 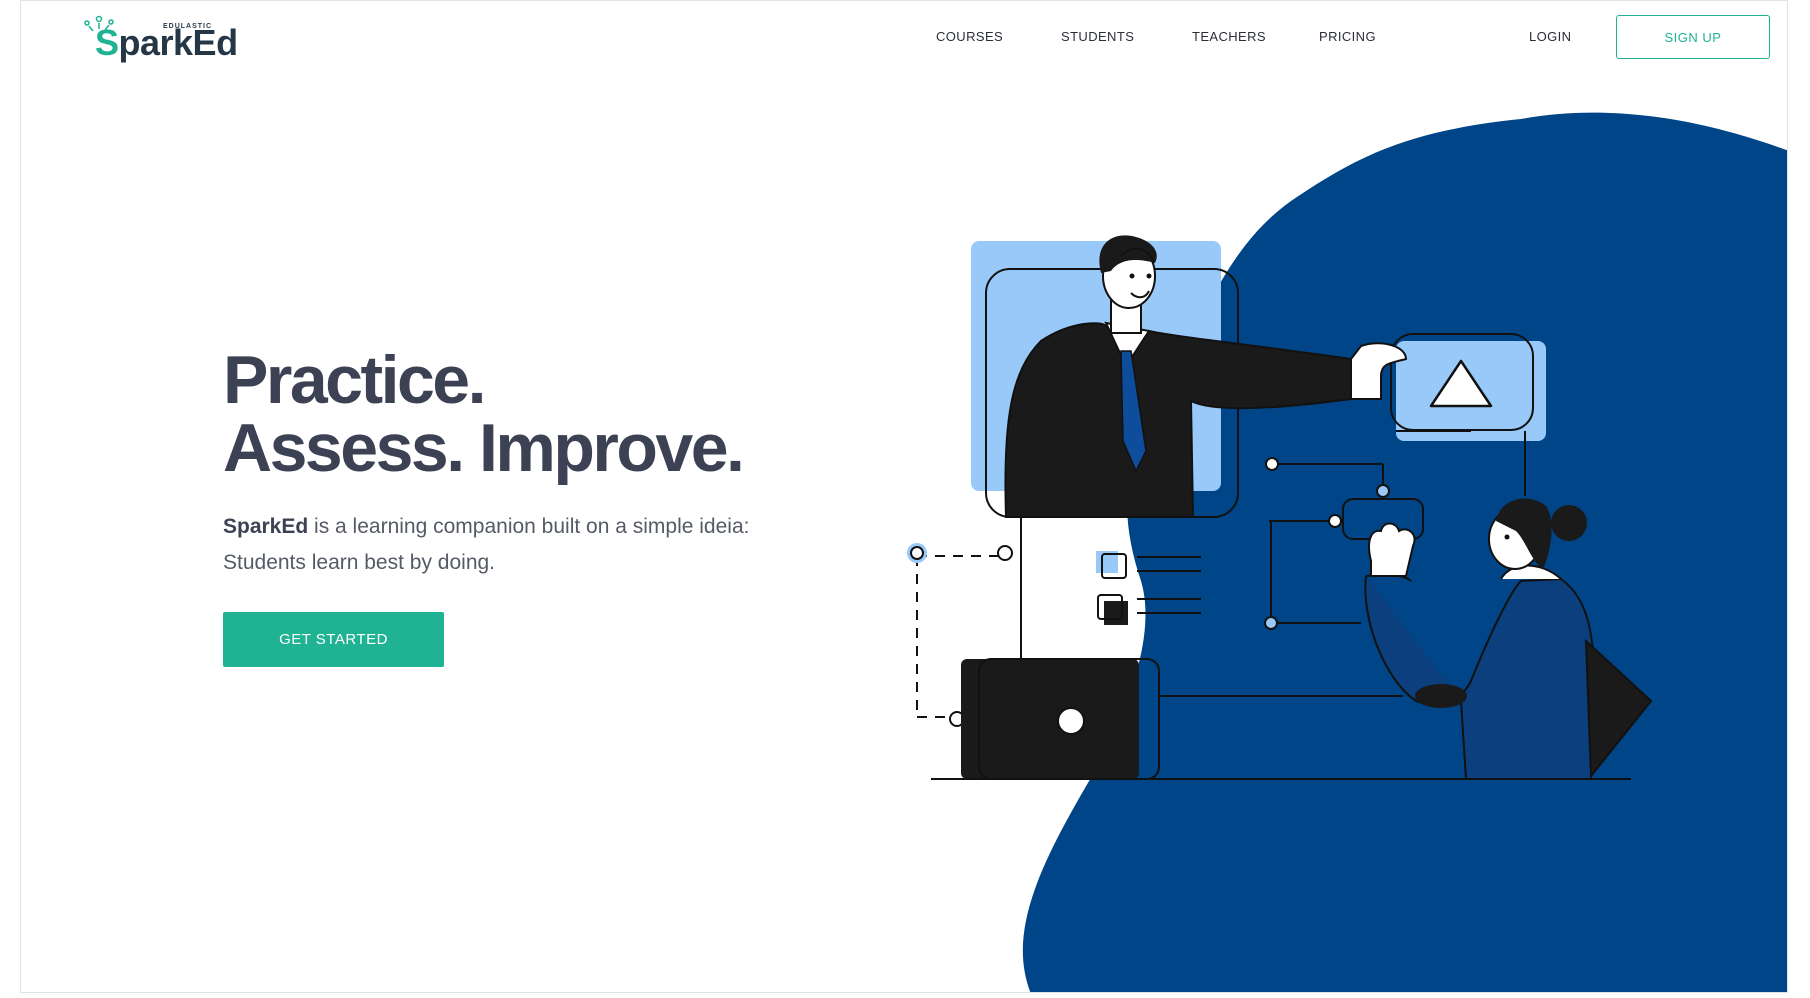 I want to click on logo-name: parkEd, so click(x=178, y=42).